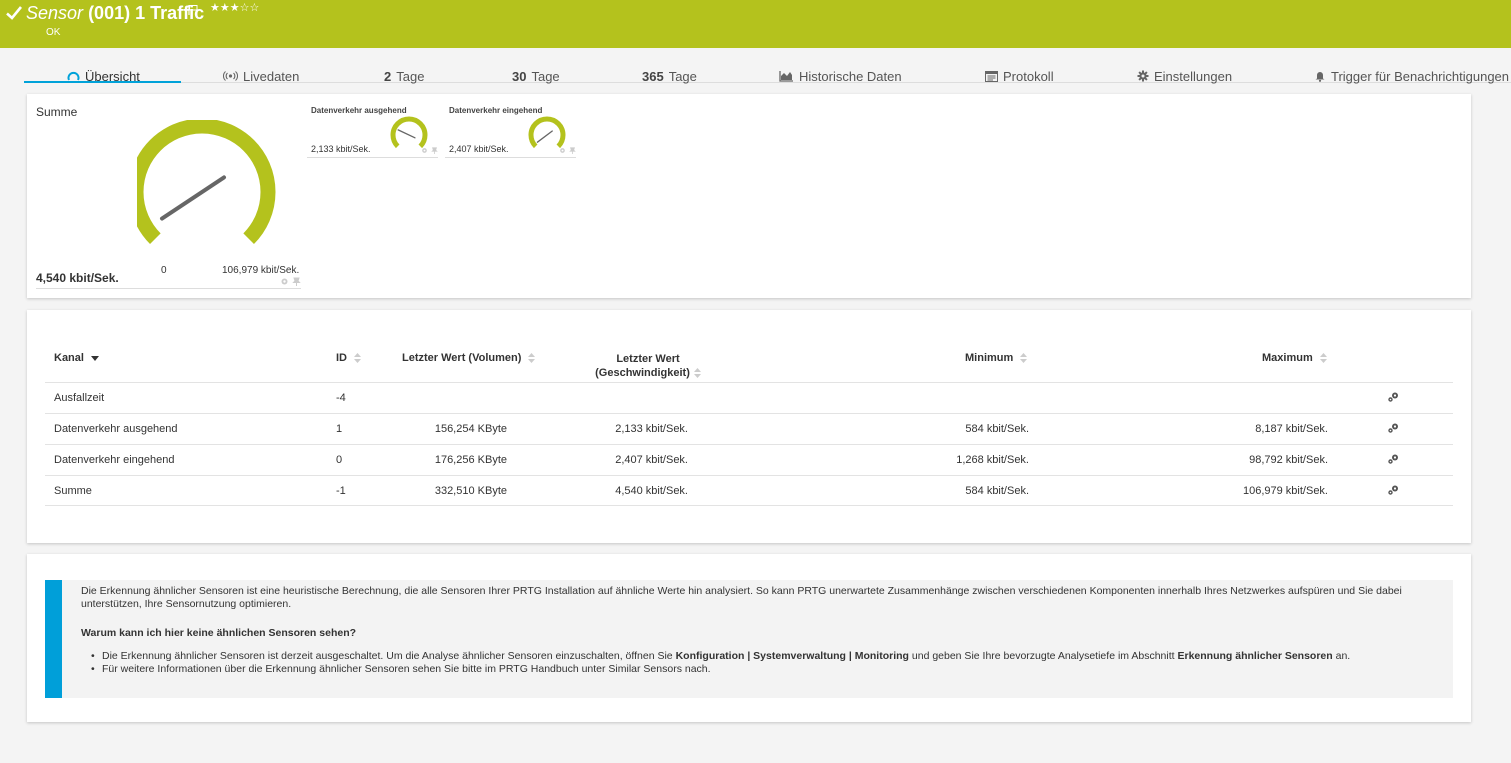 The height and width of the screenshot is (763, 1511). What do you see at coordinates (1143, 76) in the screenshot?
I see `gear-icon` at bounding box center [1143, 76].